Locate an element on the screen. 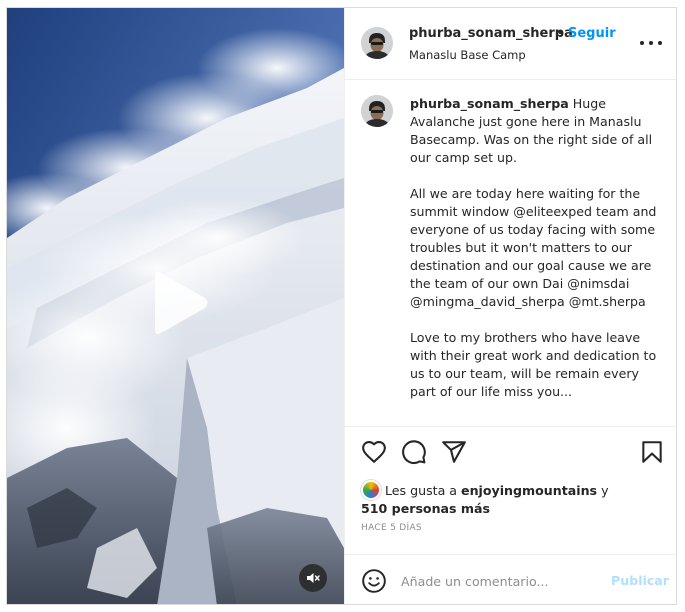 The width and height of the screenshot is (685, 612). author-avatar is located at coordinates (377, 43).